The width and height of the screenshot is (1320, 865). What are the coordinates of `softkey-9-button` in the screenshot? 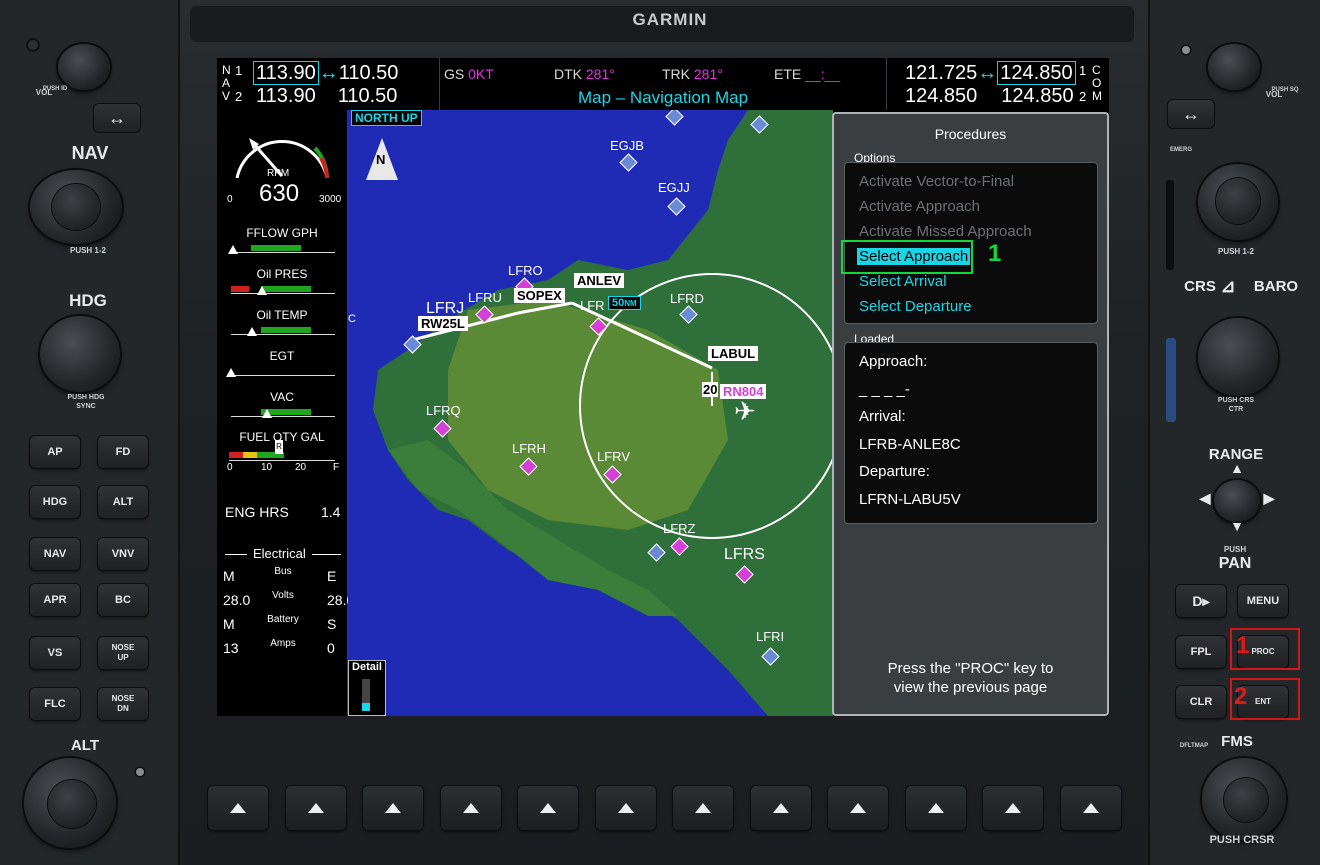 It's located at (858, 808).